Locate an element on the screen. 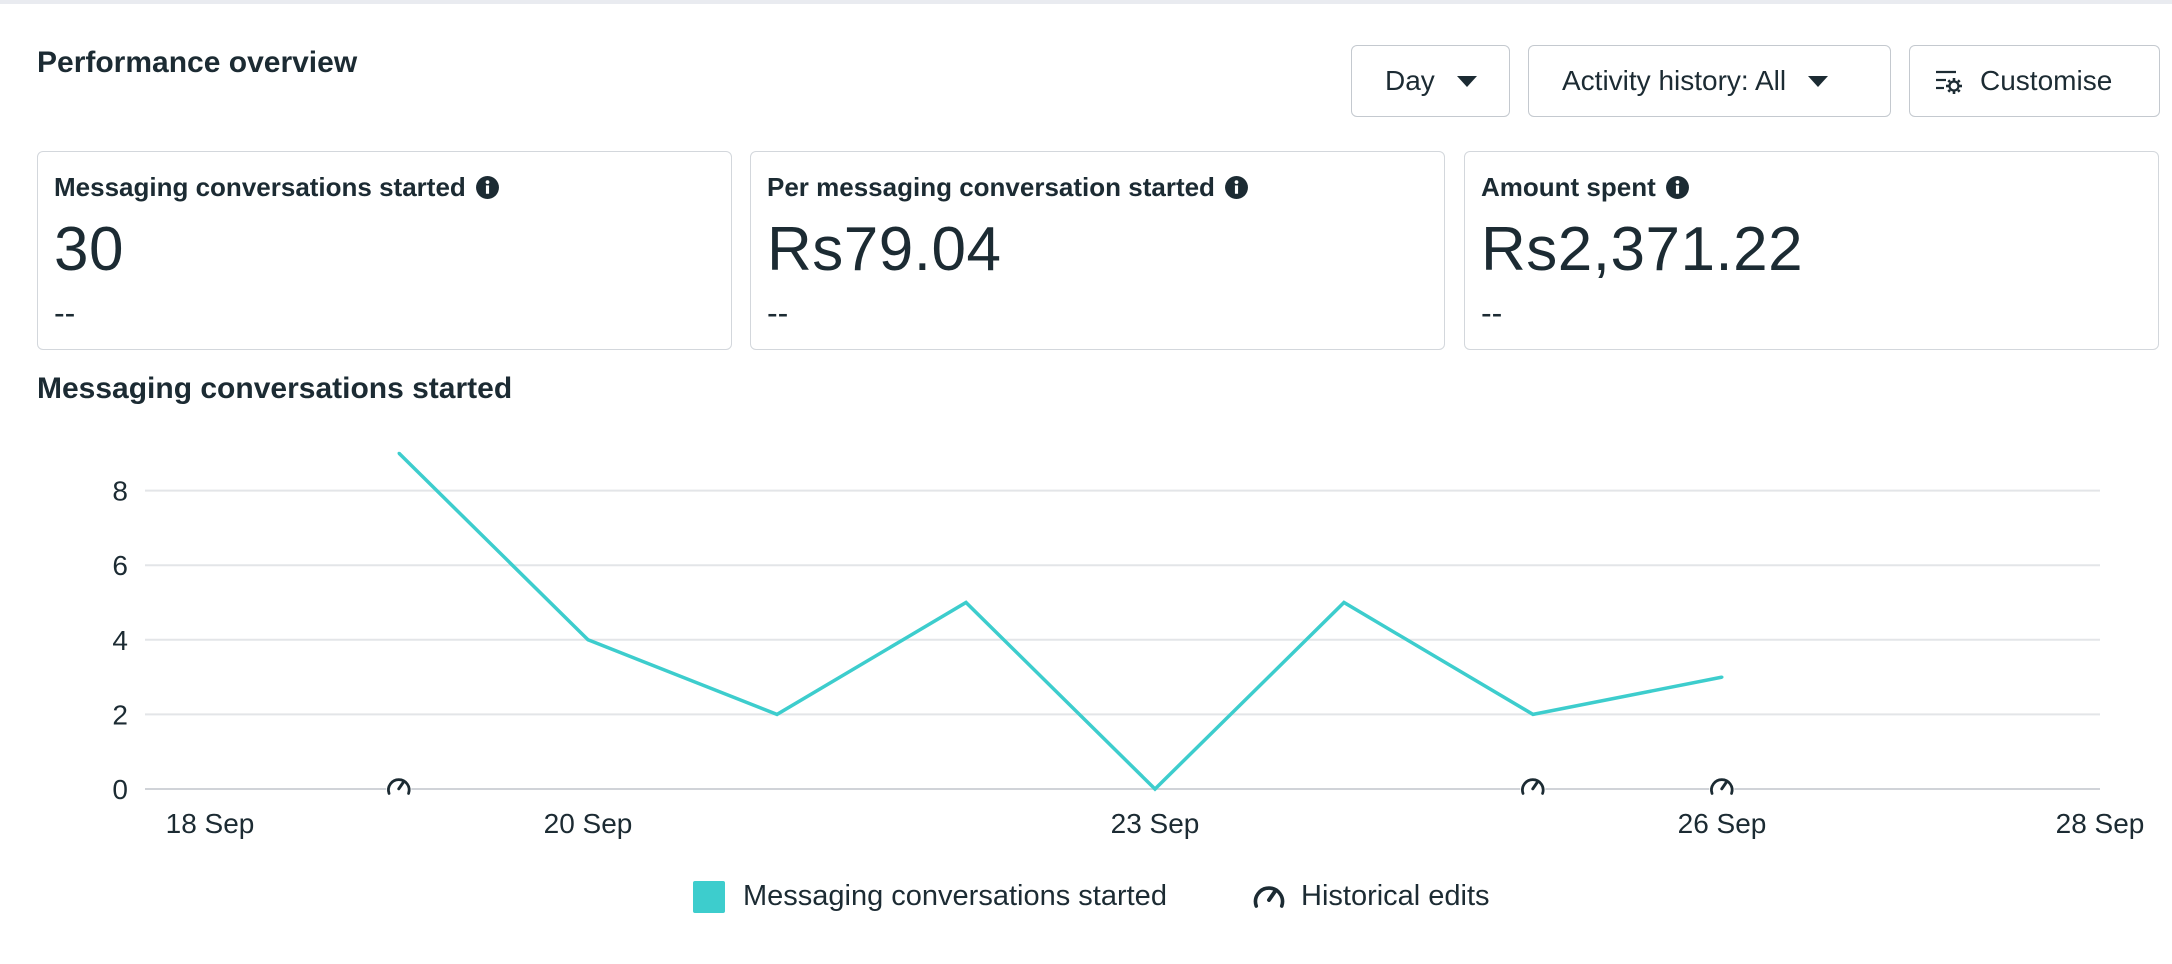  metric-card-label: Messaging conversations started is located at coordinates (277, 187).